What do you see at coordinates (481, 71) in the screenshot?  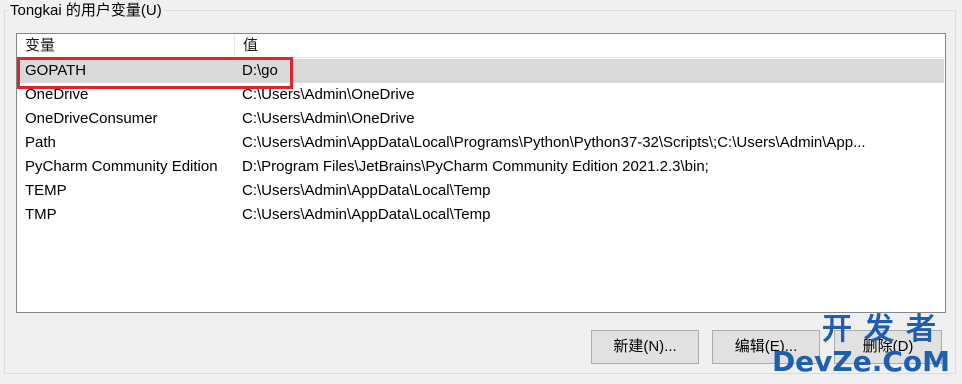 I see `table-row: GOPATH D:\go` at bounding box center [481, 71].